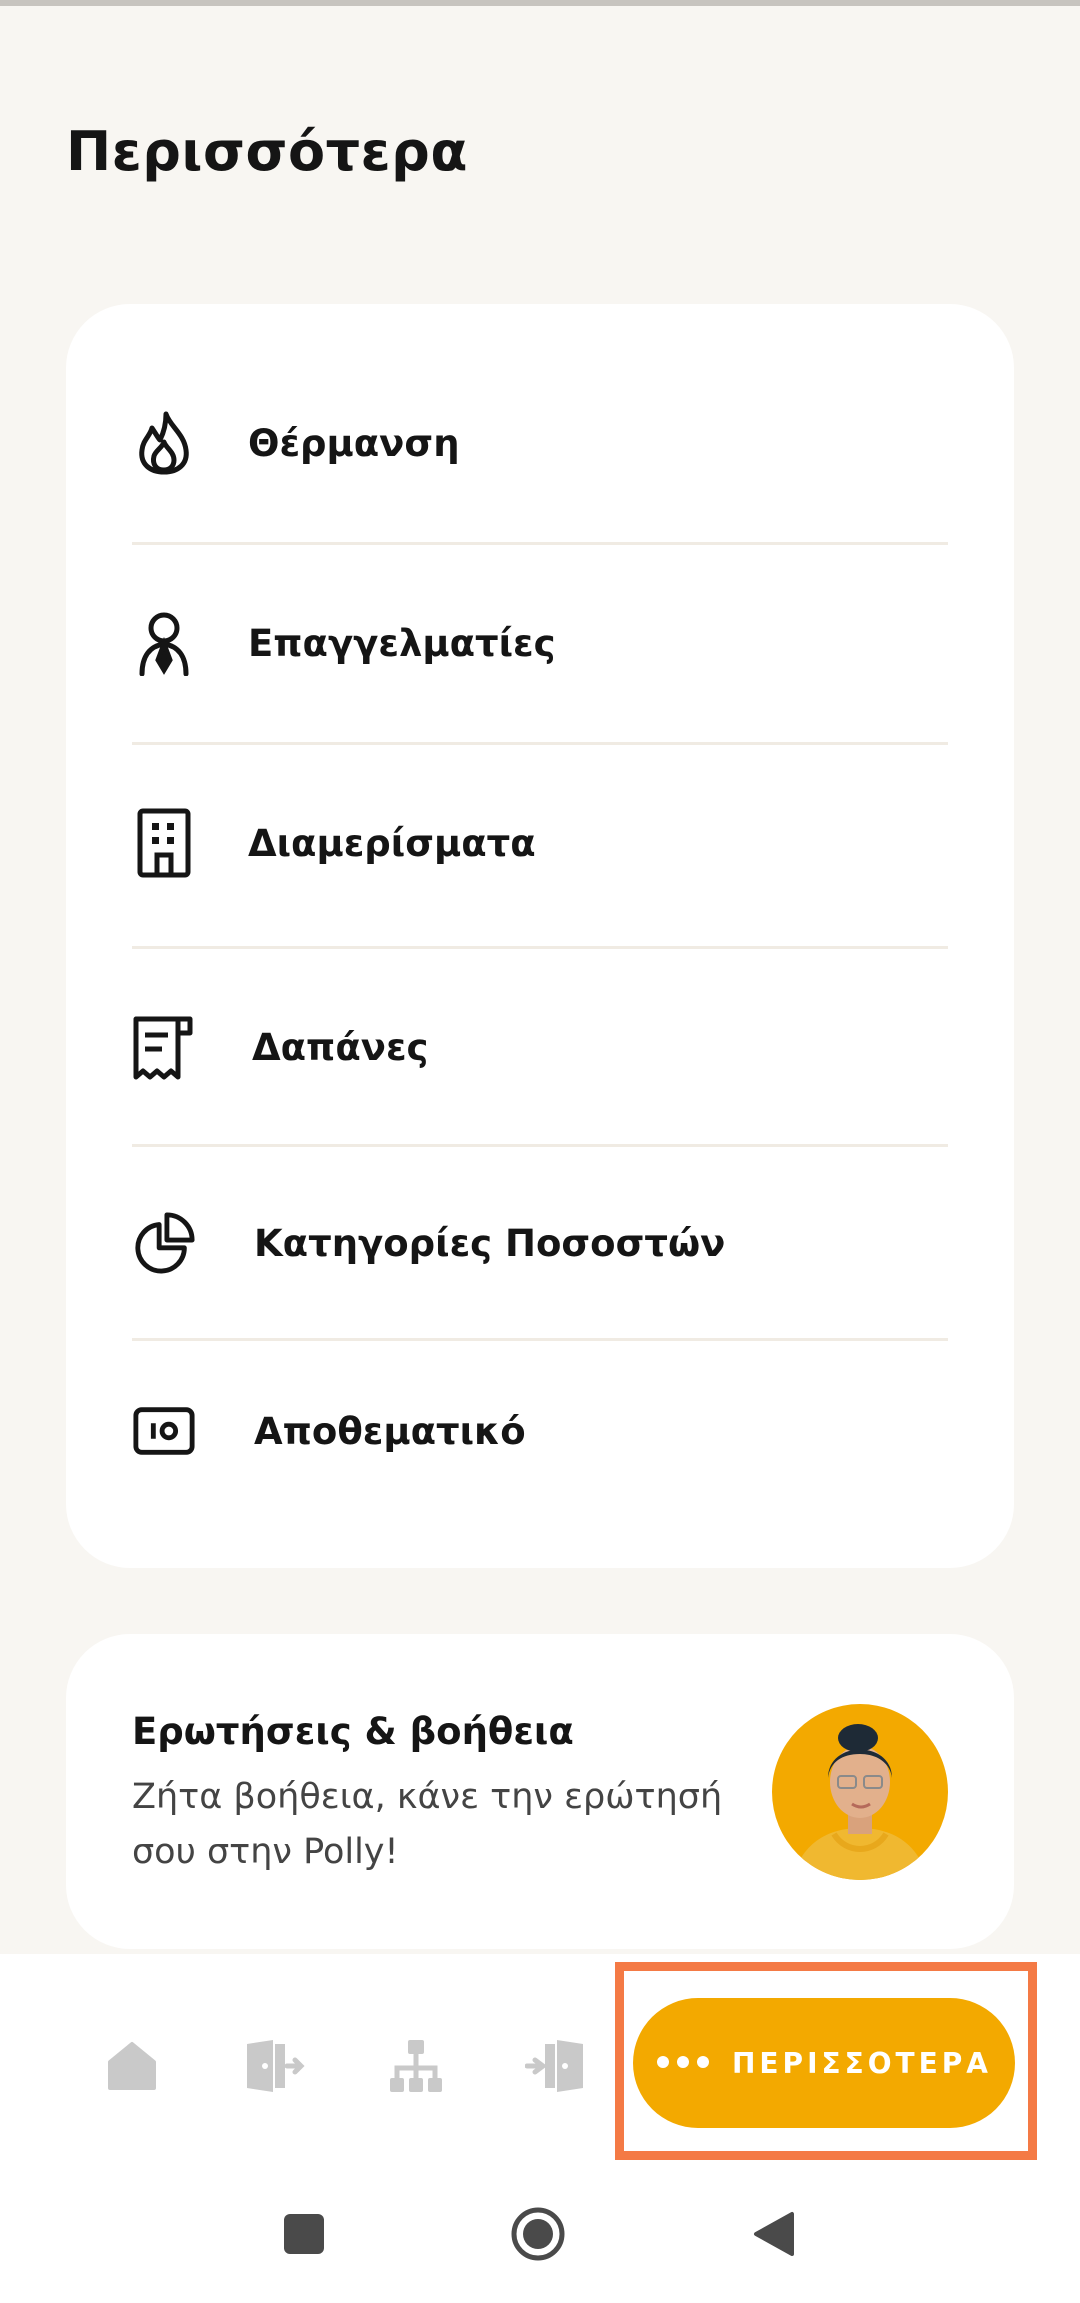  What do you see at coordinates (860, 1792) in the screenshot?
I see `polly-avatar` at bounding box center [860, 1792].